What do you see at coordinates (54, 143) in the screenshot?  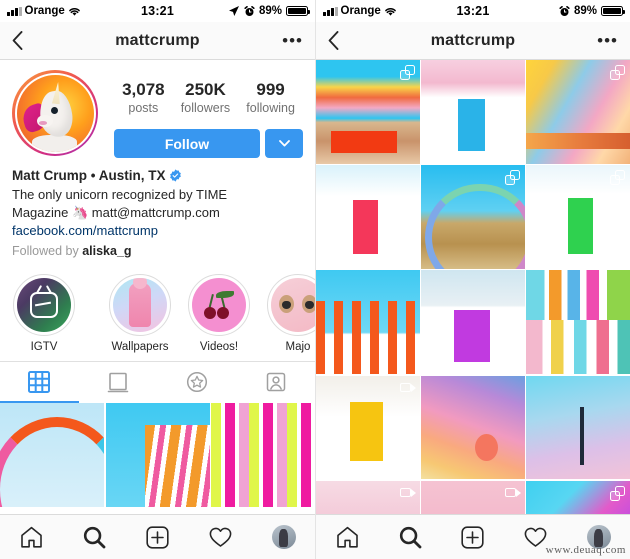 I see `unicorn-body` at bounding box center [54, 143].